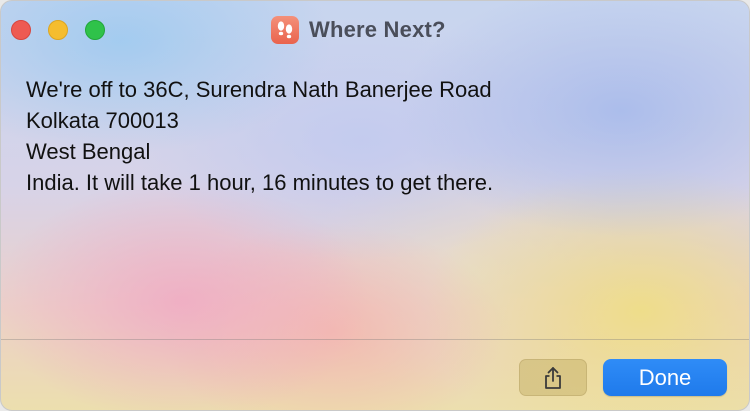 Image resolution: width=750 pixels, height=411 pixels. What do you see at coordinates (285, 30) in the screenshot?
I see `footprints-icon` at bounding box center [285, 30].